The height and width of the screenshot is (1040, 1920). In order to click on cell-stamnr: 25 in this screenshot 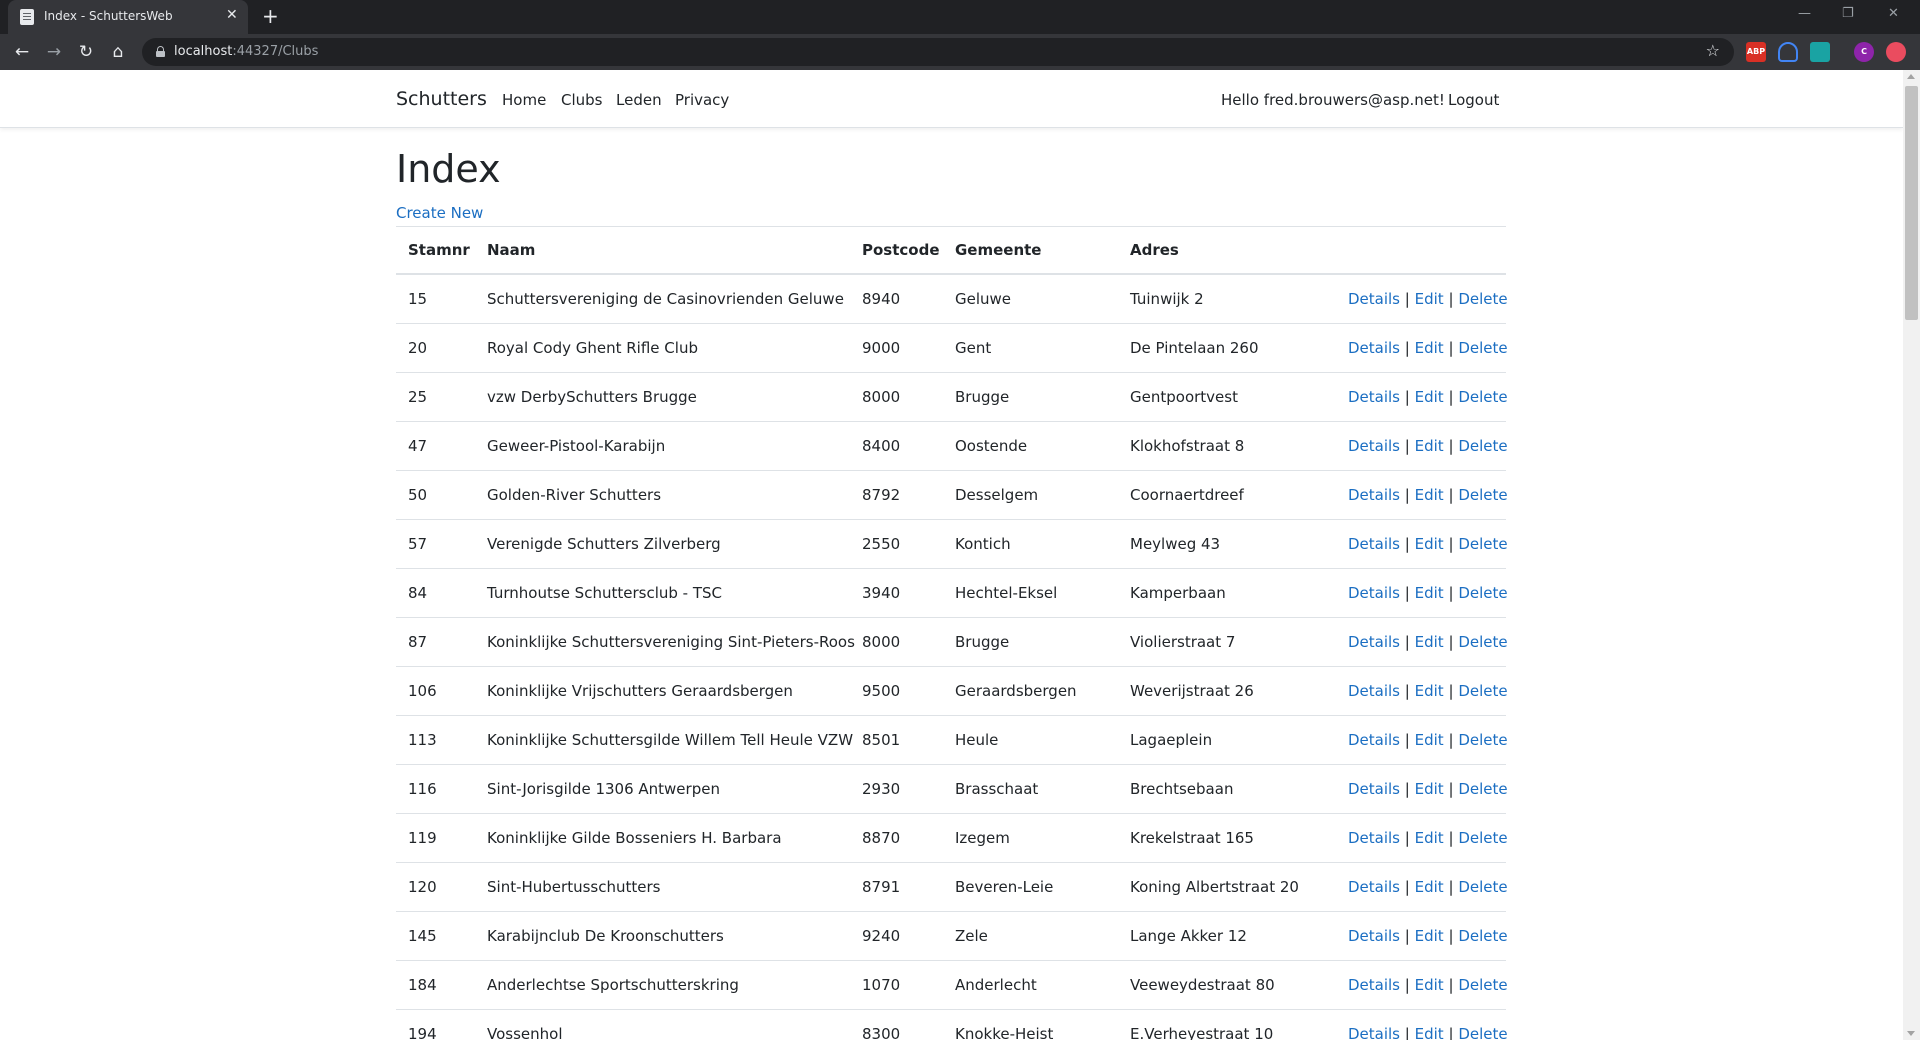, I will do `click(418, 397)`.